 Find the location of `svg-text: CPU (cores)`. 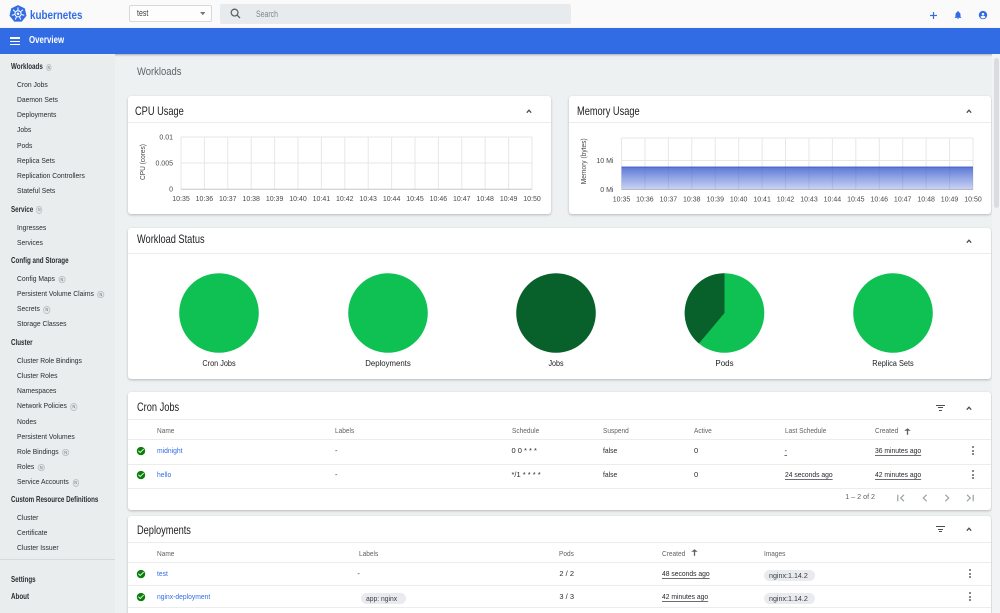

svg-text: CPU (cores) is located at coordinates (142, 162).